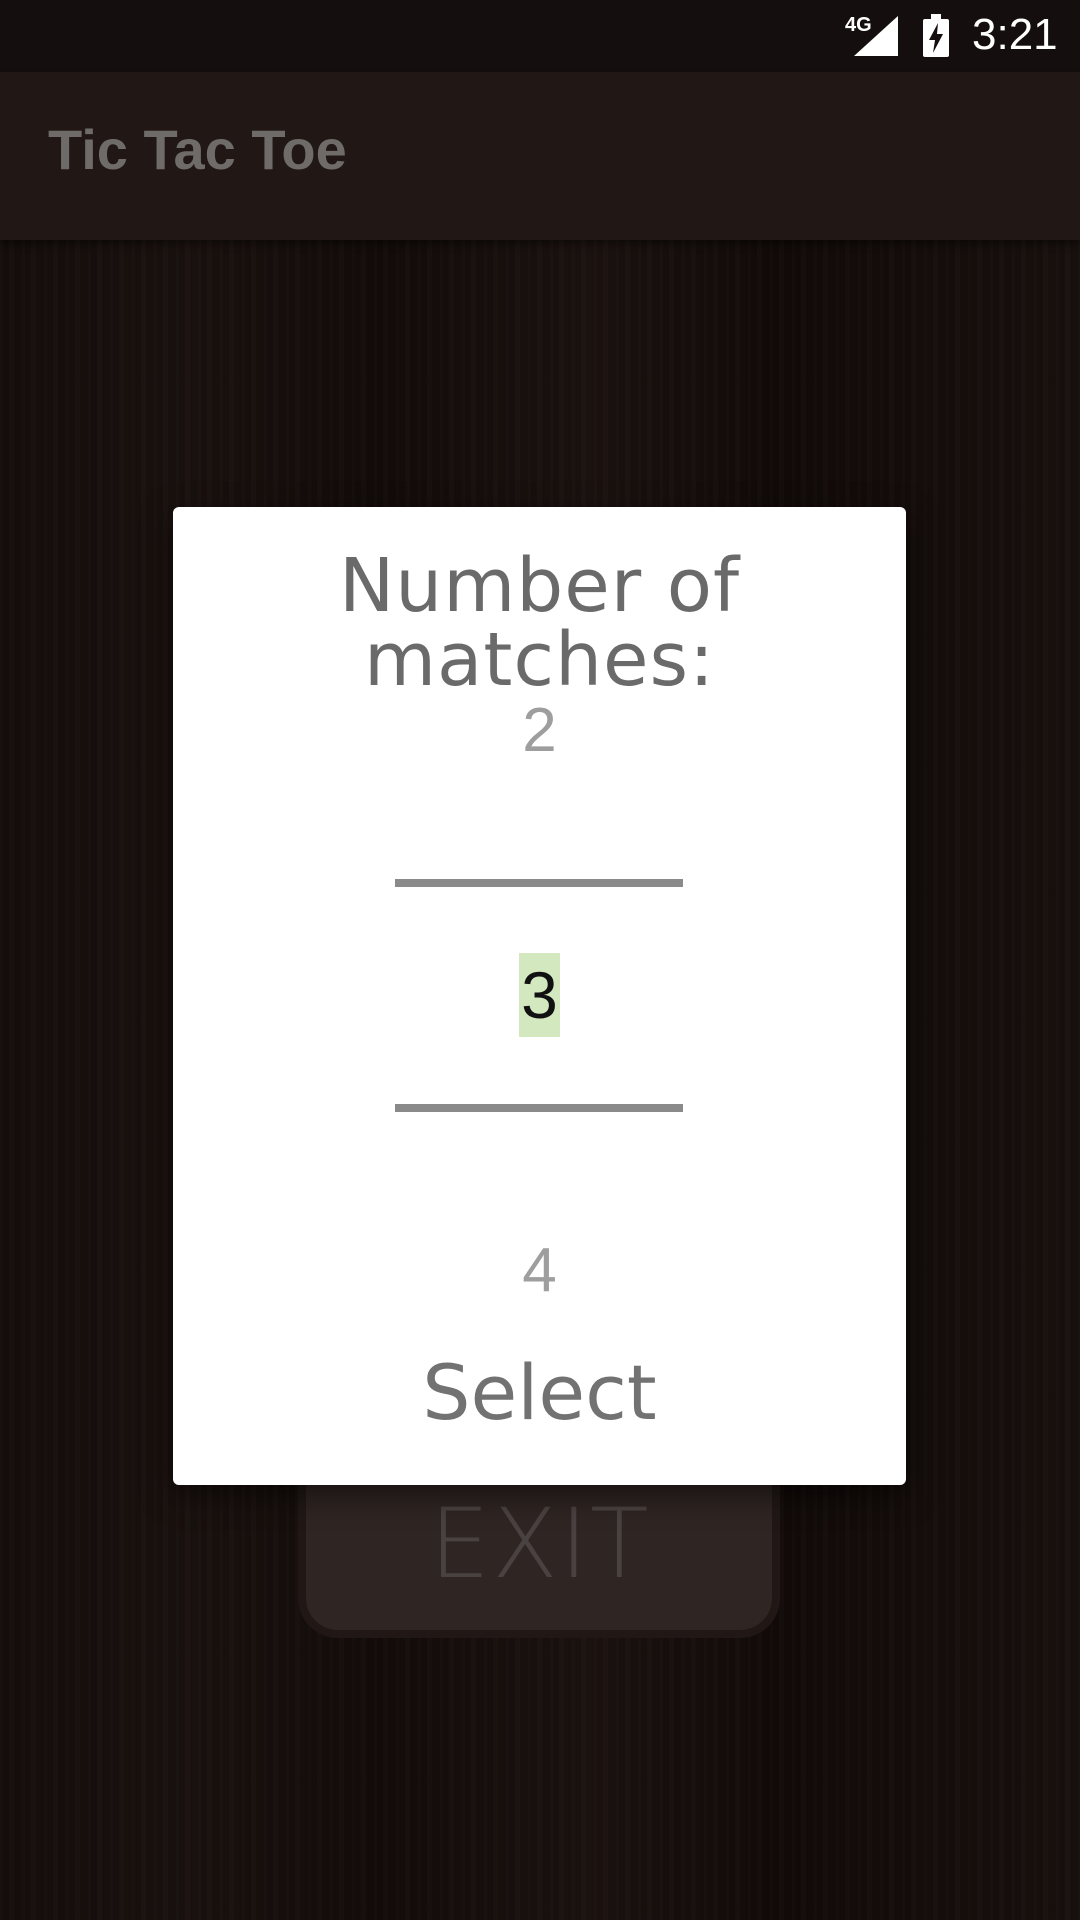 This screenshot has height=1920, width=1080. I want to click on status-bar: 4G 3:21, so click(540, 36).